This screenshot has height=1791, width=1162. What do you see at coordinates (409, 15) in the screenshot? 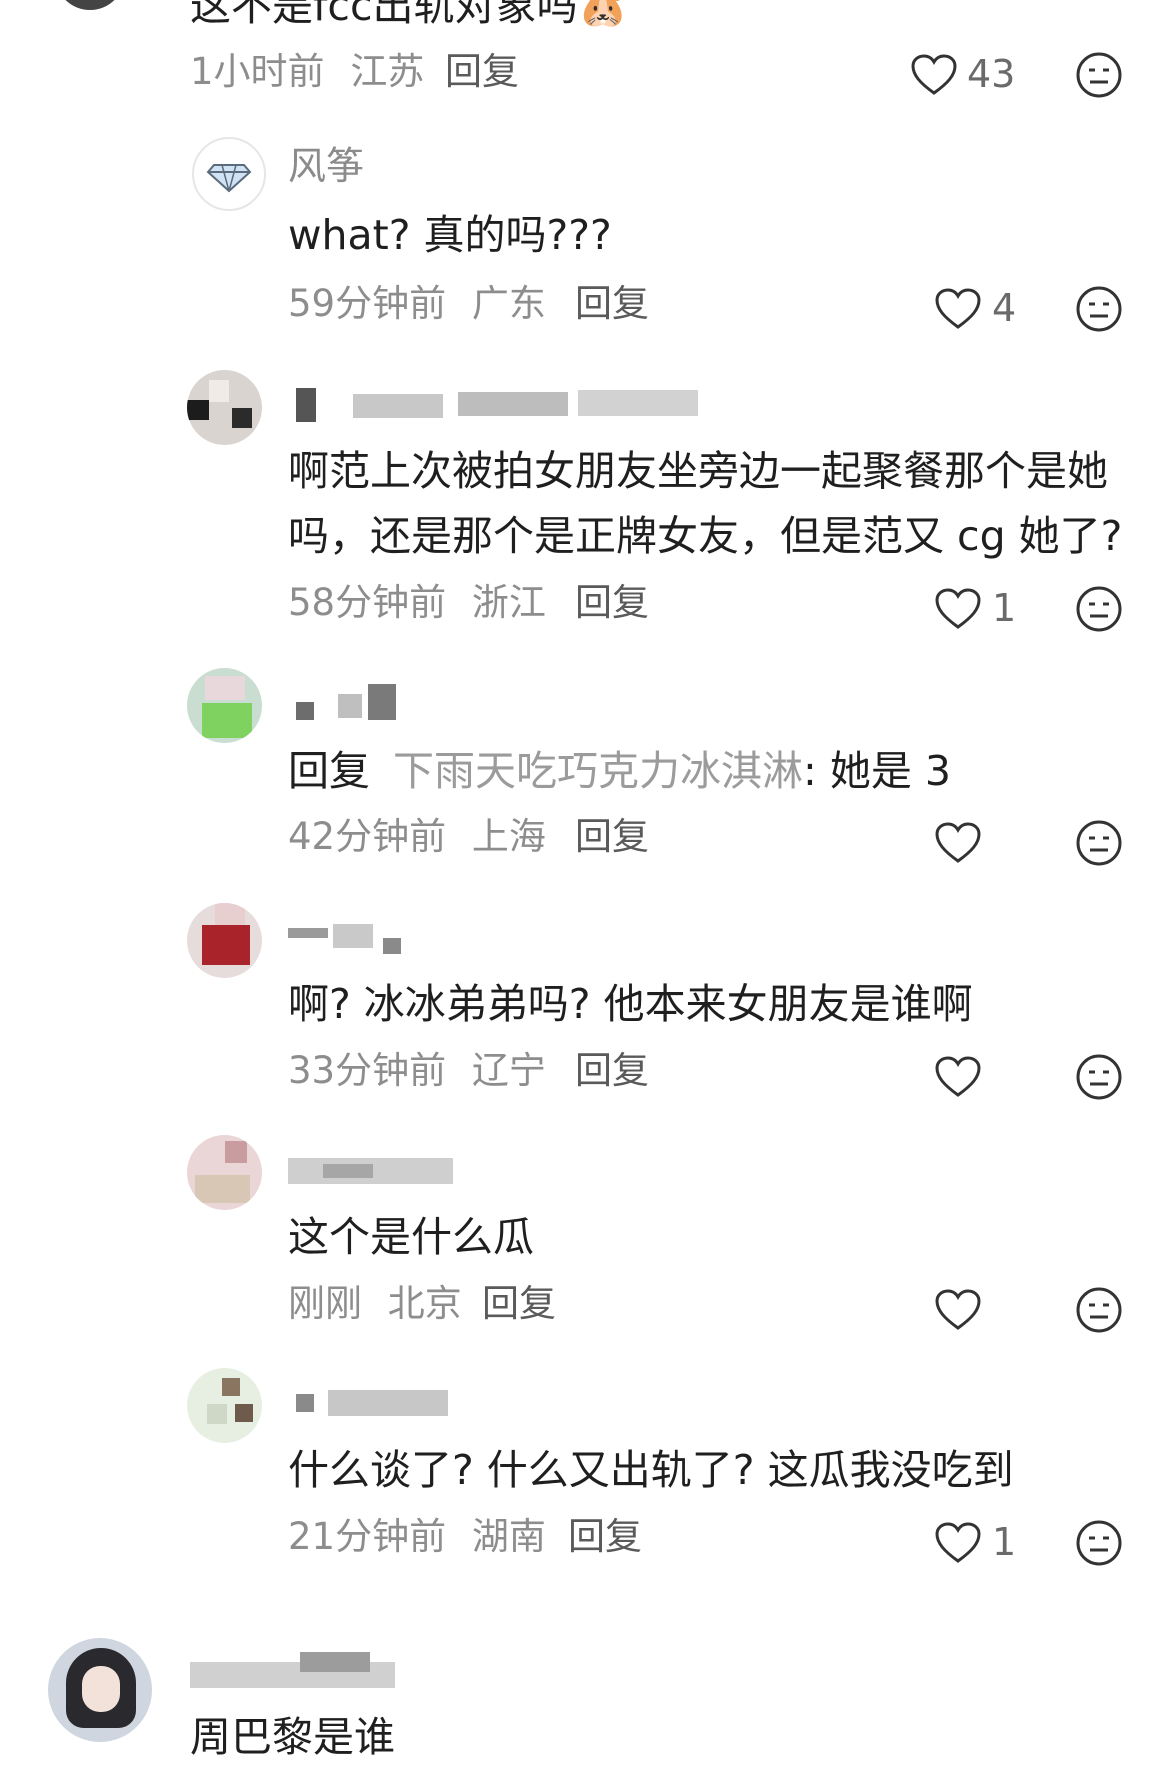
I see `comment-text: 这不是fcc出轨对象吗🐹` at bounding box center [409, 15].